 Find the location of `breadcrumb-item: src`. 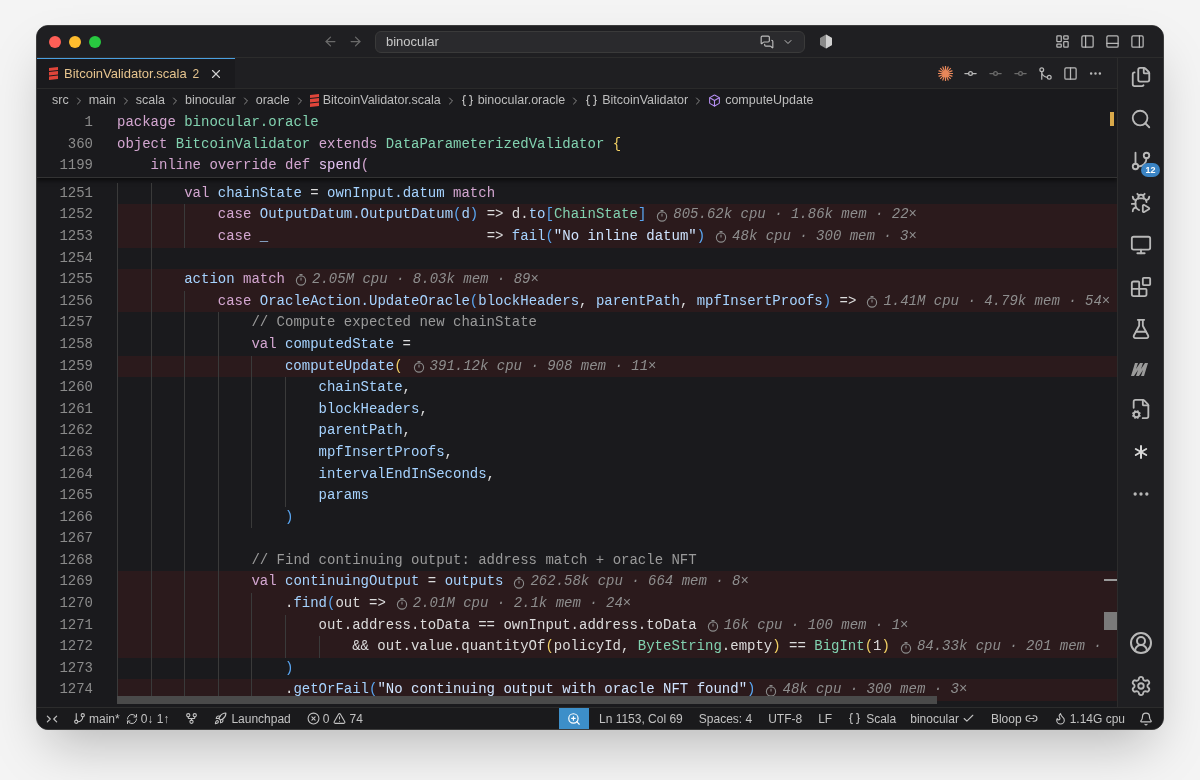

breadcrumb-item: src is located at coordinates (60, 100).